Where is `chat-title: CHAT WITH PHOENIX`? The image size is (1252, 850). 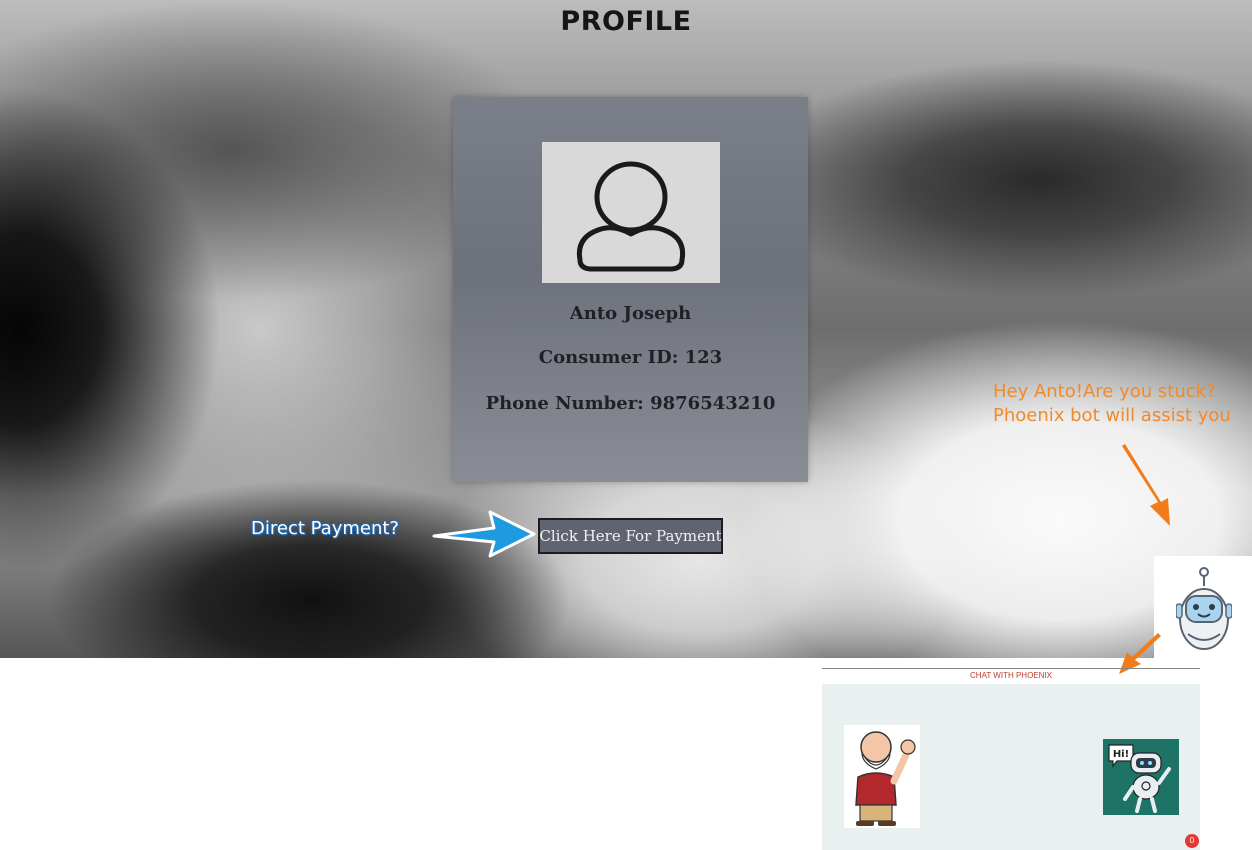
chat-title: CHAT WITH PHOENIX is located at coordinates (1011, 675).